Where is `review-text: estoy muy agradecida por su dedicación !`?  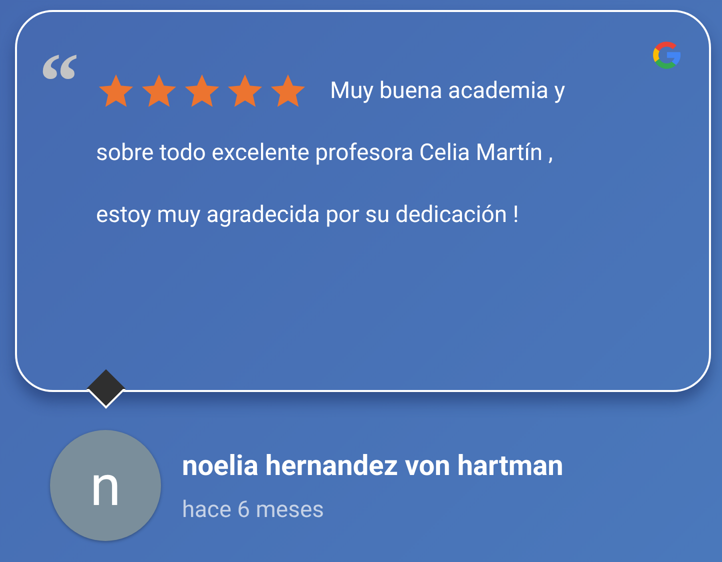 review-text: estoy muy agradecida por su dedicación ! is located at coordinates (307, 214).